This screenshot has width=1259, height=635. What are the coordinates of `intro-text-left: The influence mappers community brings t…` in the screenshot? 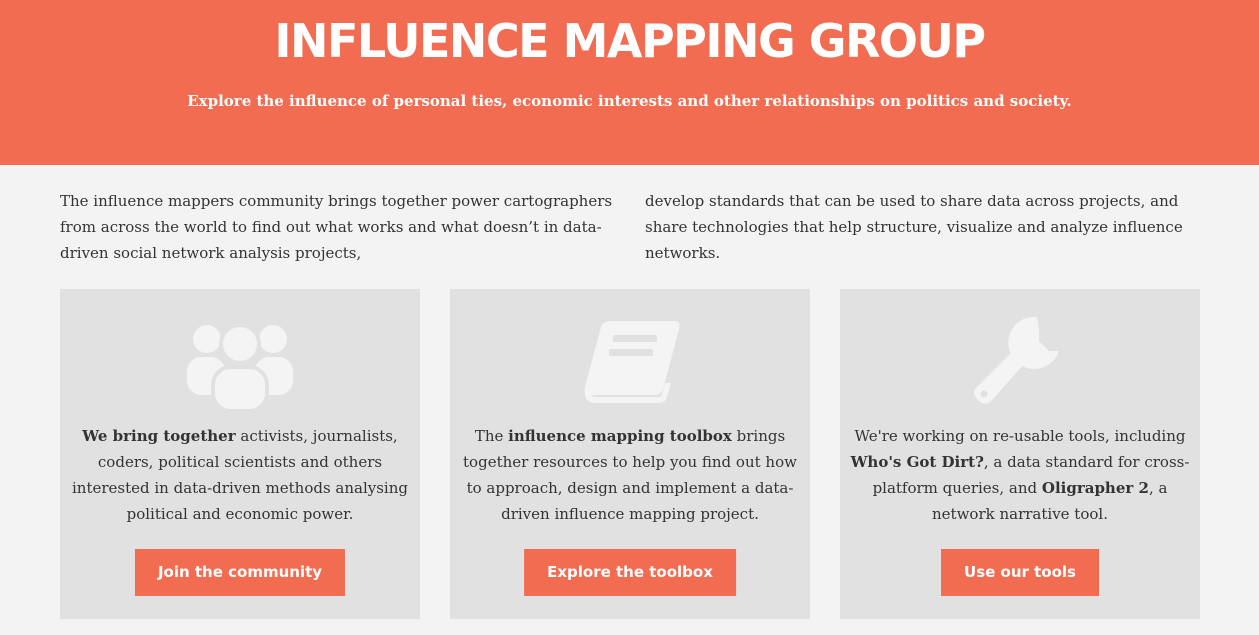 It's located at (336, 227).